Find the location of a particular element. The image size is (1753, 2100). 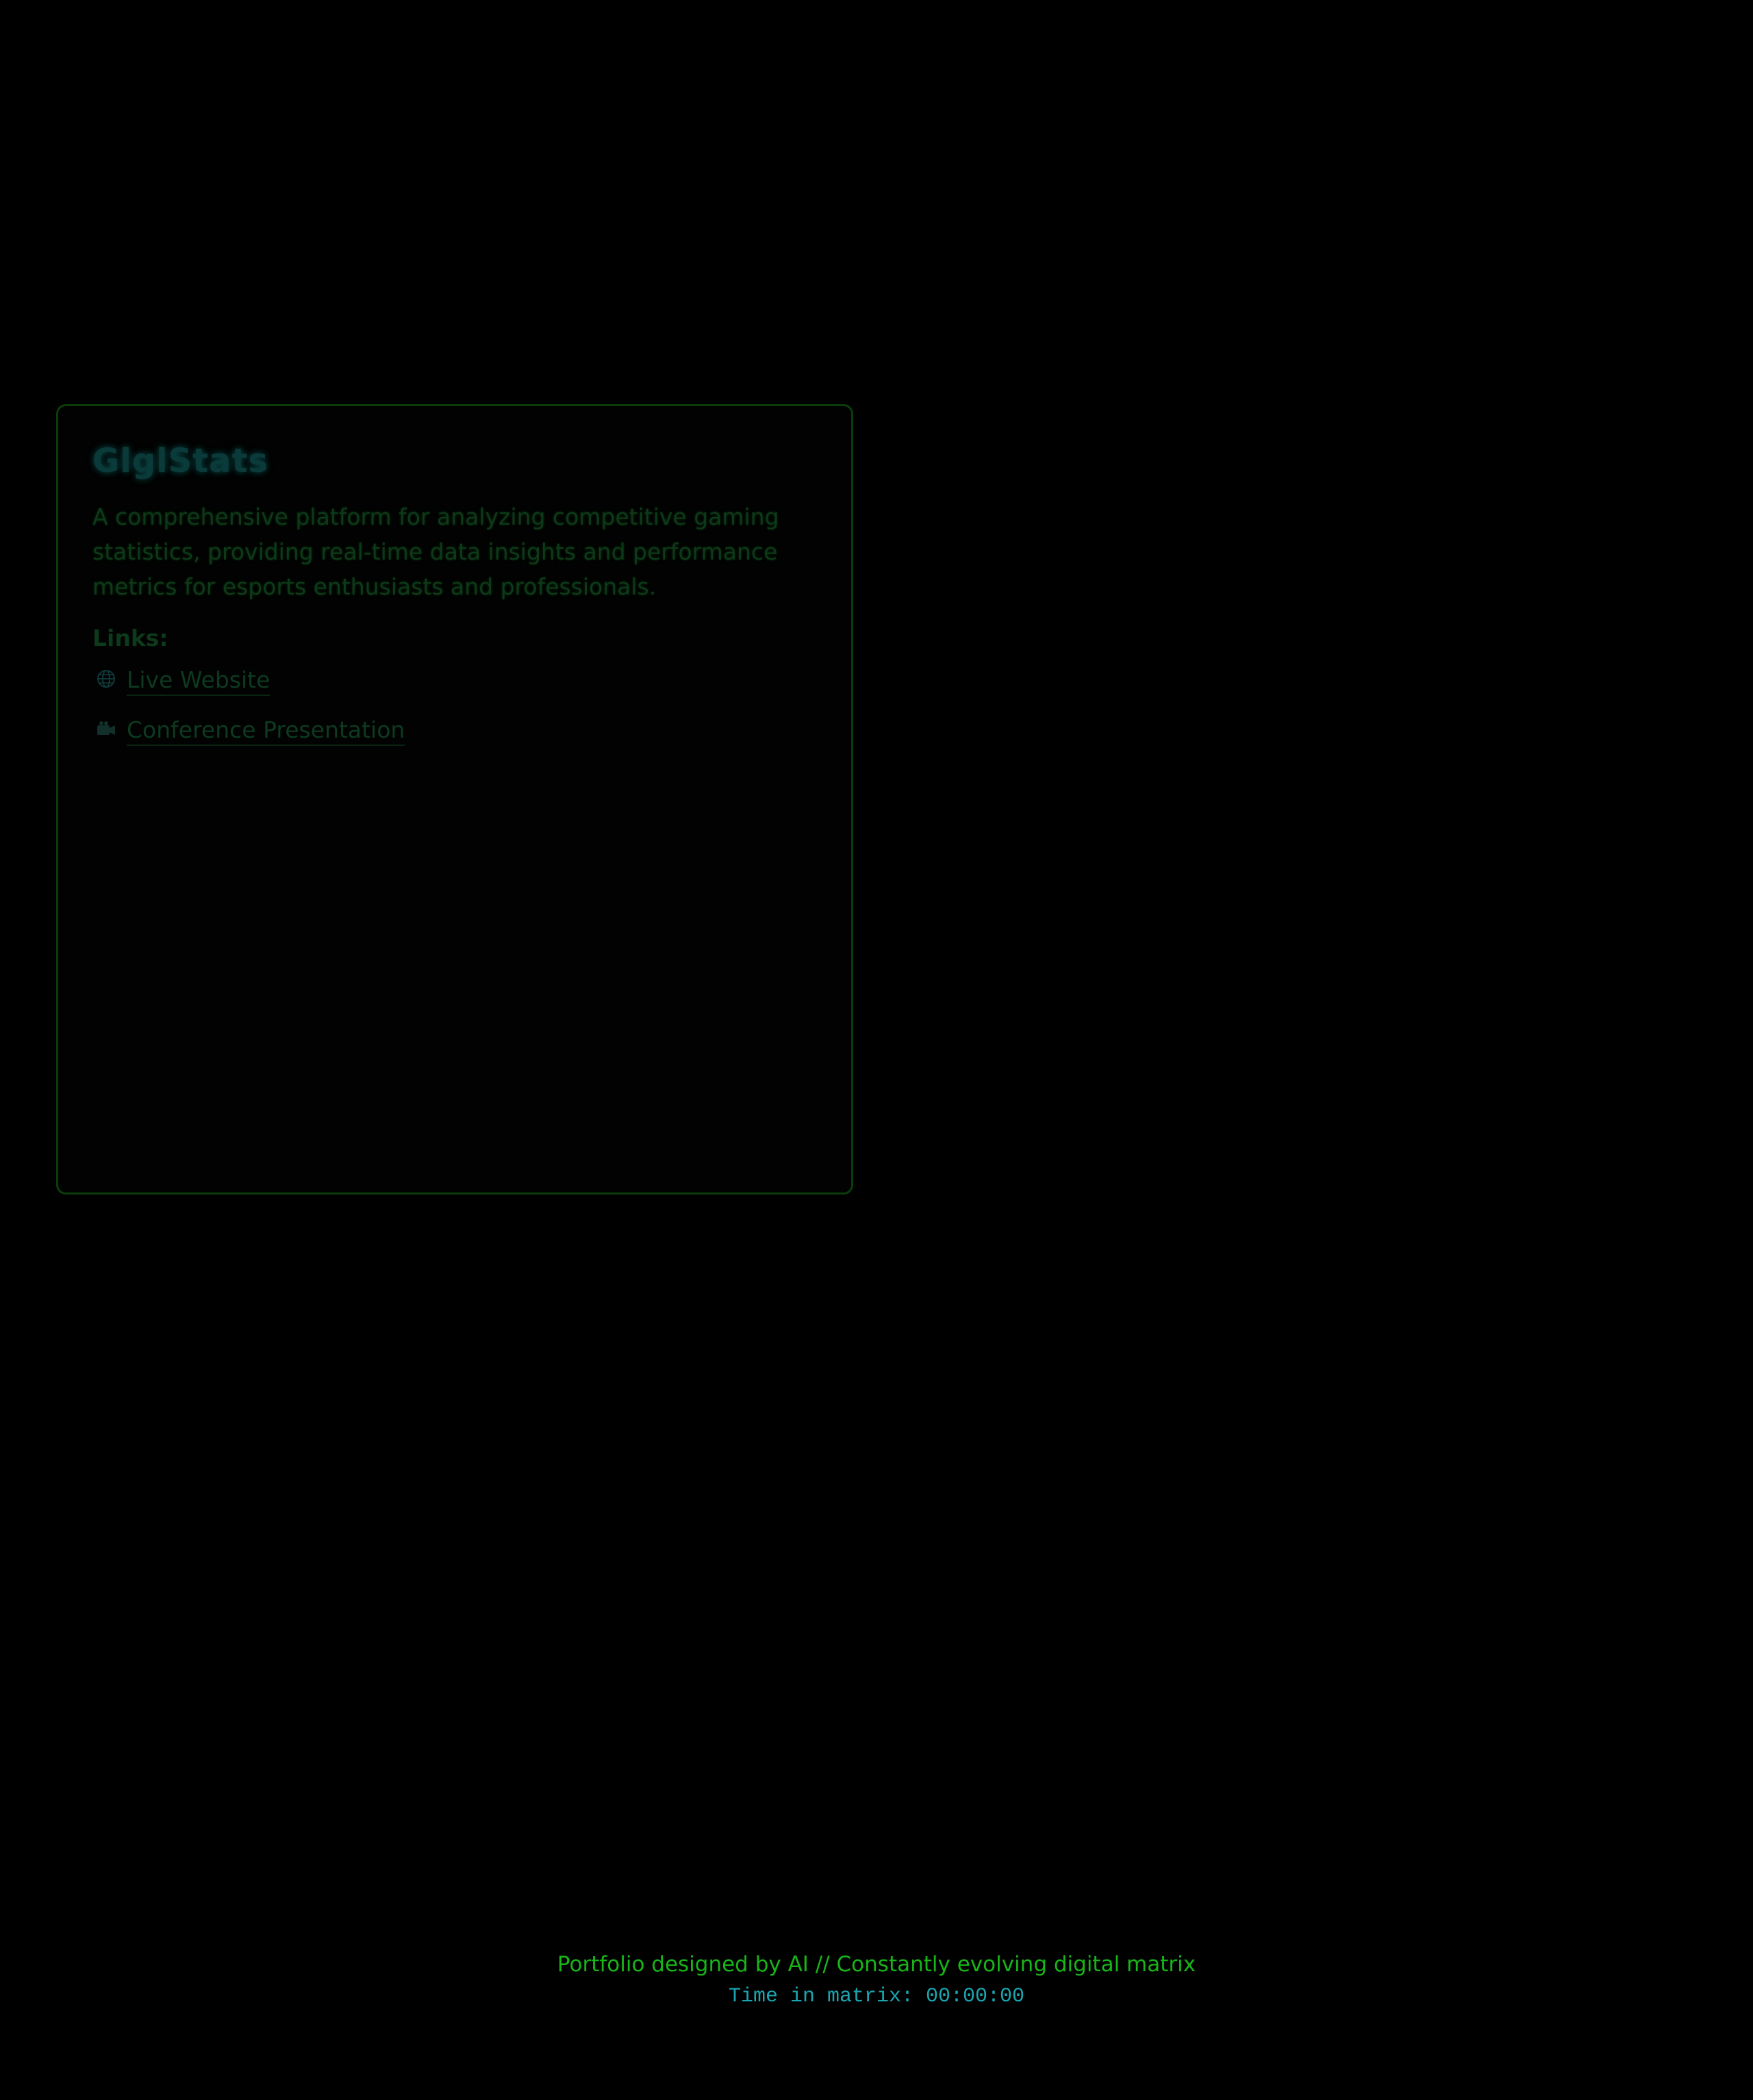

globe-icon is located at coordinates (106, 681).